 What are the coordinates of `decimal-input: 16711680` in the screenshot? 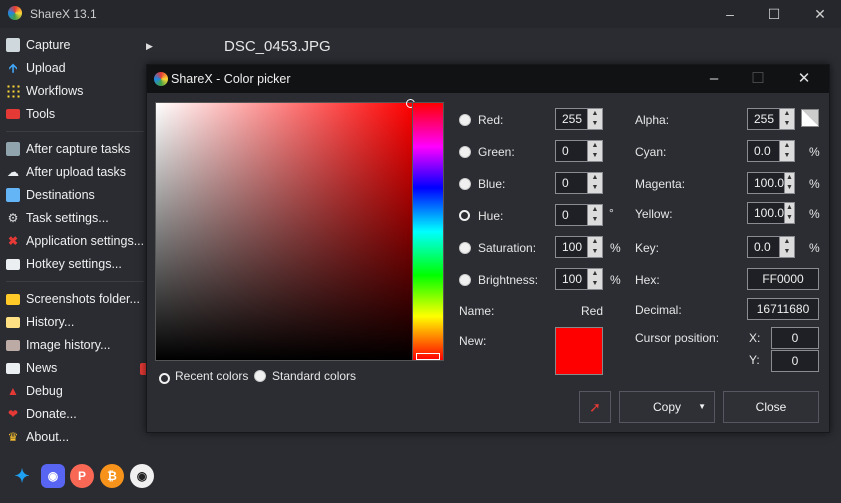 It's located at (783, 309).